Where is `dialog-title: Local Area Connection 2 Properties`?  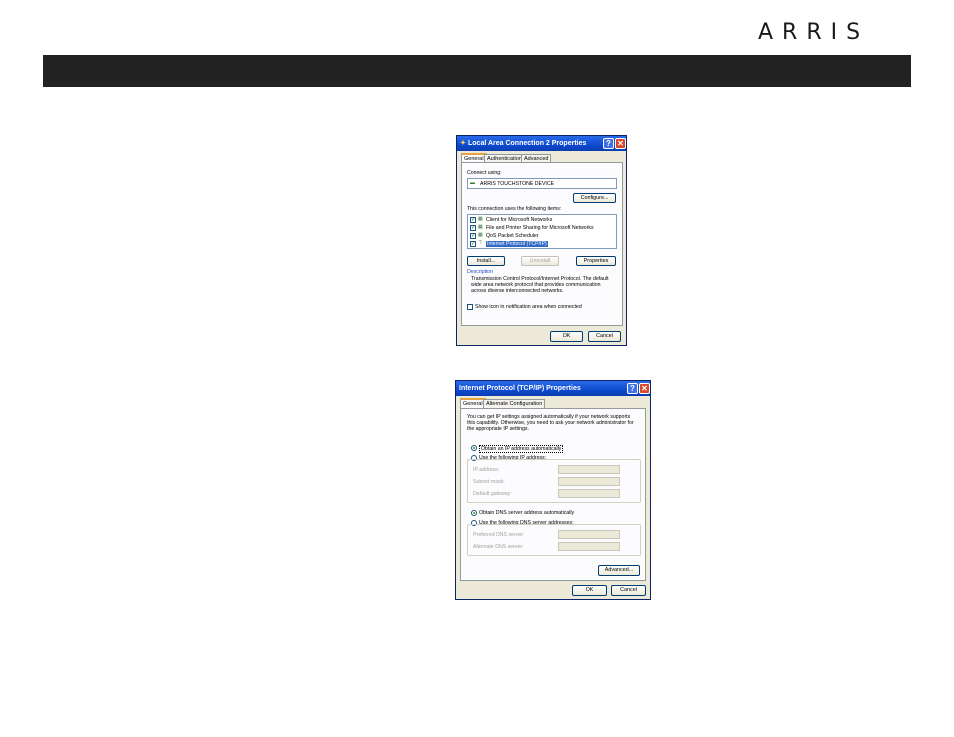 dialog-title: Local Area Connection 2 Properties is located at coordinates (527, 143).